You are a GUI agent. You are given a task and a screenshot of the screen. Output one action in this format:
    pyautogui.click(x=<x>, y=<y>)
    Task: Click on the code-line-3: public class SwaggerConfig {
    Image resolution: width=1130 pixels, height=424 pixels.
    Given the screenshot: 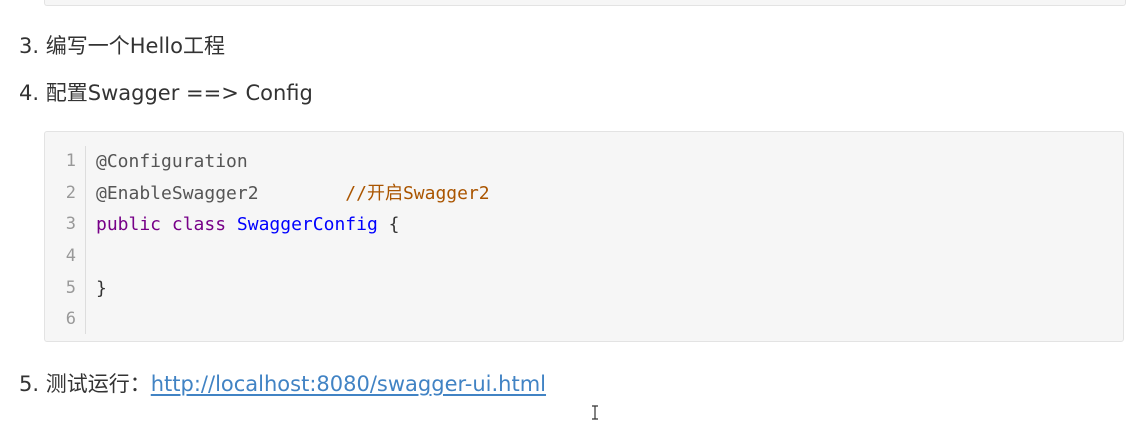 What is the action you would take?
    pyautogui.click(x=293, y=225)
    